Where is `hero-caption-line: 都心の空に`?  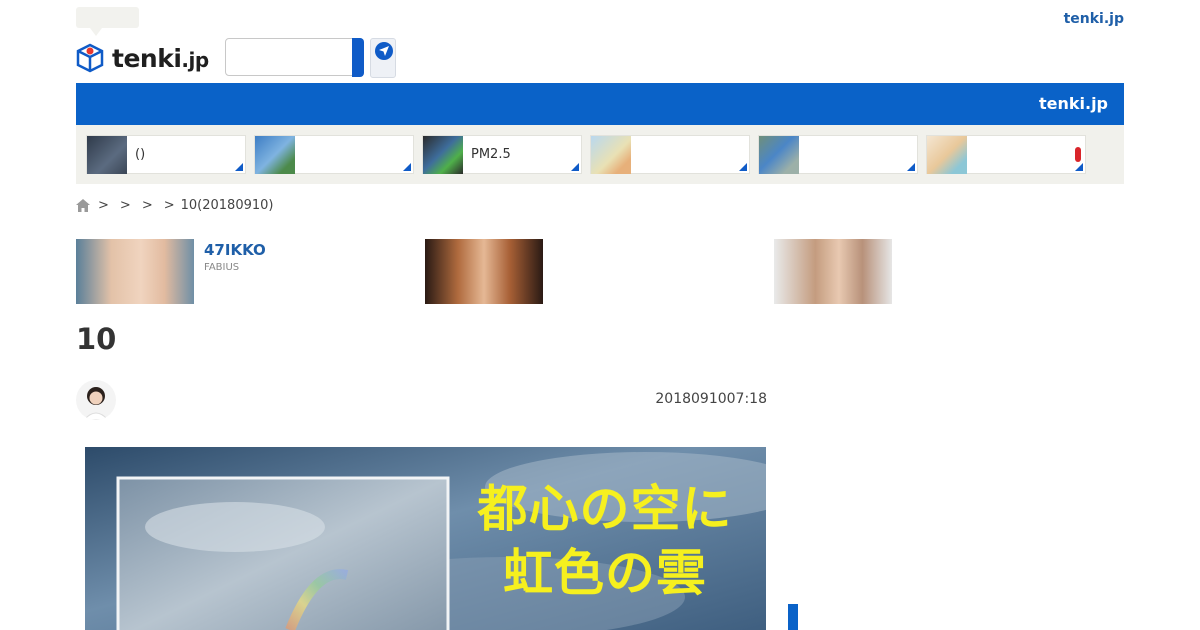 hero-caption-line: 都心の空に is located at coordinates (605, 509).